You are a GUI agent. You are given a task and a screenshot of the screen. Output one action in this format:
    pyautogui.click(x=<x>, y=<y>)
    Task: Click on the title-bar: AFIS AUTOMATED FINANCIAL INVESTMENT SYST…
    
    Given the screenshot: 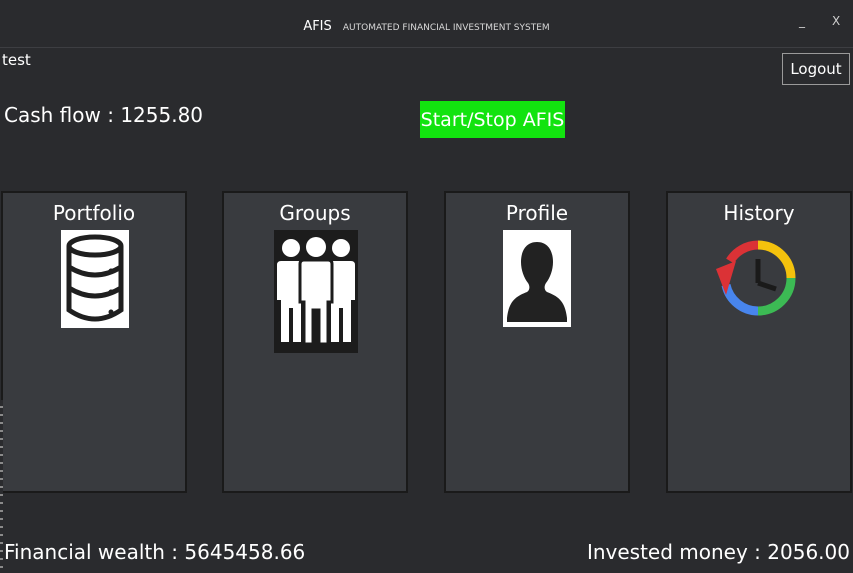 What is the action you would take?
    pyautogui.click(x=426, y=24)
    